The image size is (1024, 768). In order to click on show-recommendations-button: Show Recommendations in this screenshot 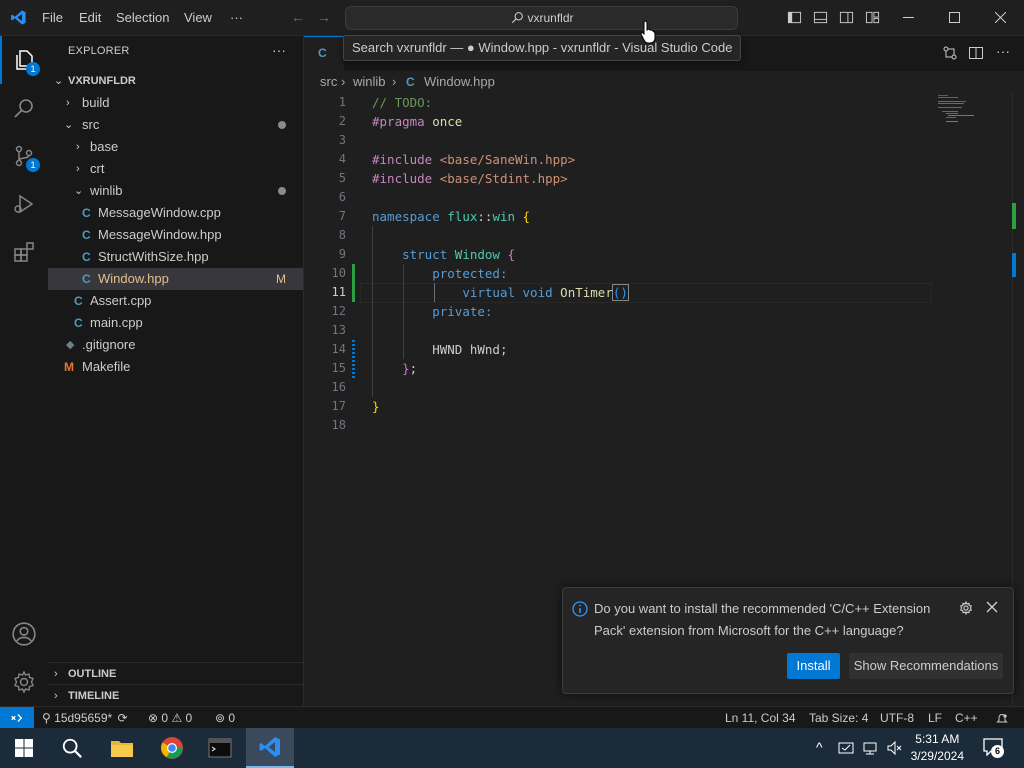, I will do `click(926, 666)`.